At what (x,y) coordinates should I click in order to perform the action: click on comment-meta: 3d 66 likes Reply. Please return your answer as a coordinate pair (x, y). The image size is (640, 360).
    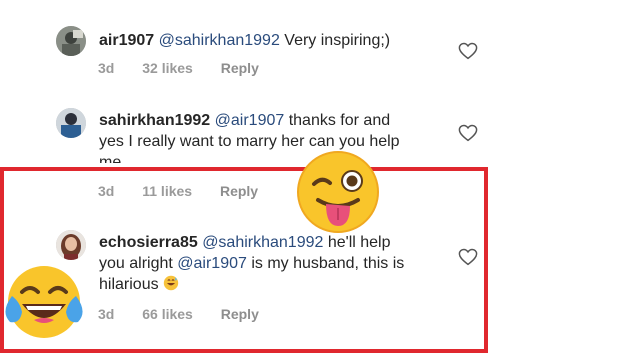
    Looking at the image, I should click on (190, 314).